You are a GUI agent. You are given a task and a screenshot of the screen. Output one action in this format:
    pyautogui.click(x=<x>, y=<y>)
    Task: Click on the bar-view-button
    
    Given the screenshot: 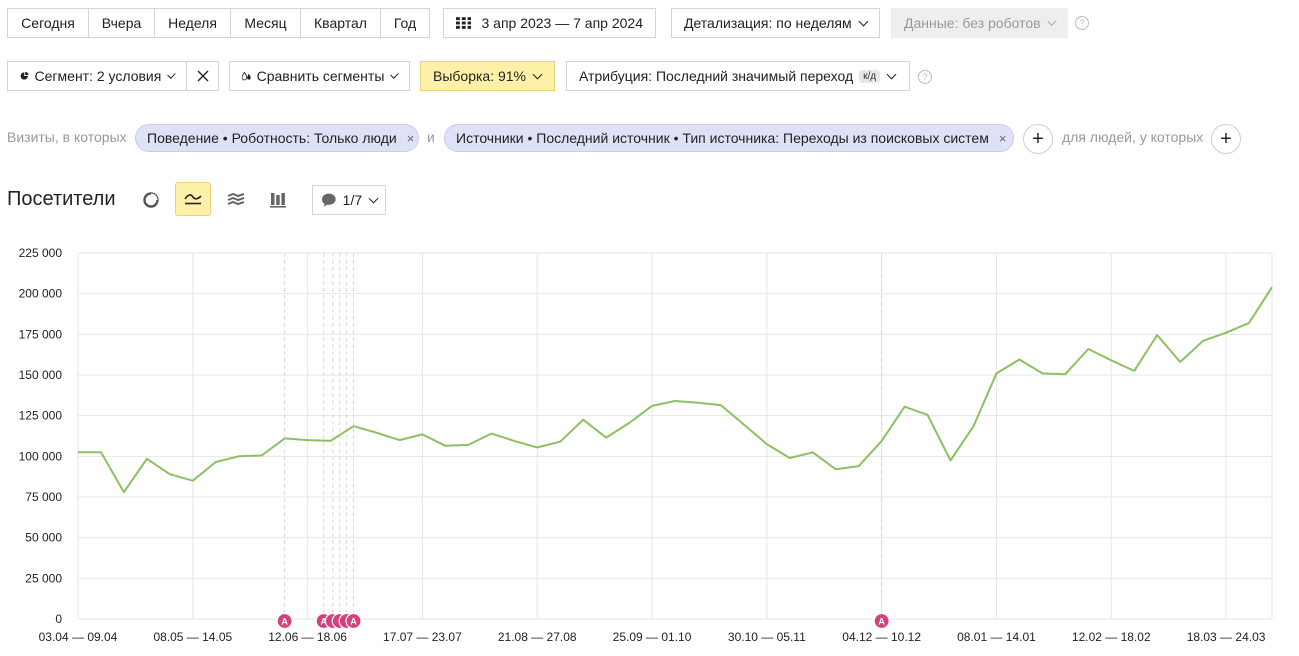 What is the action you would take?
    pyautogui.click(x=278, y=200)
    